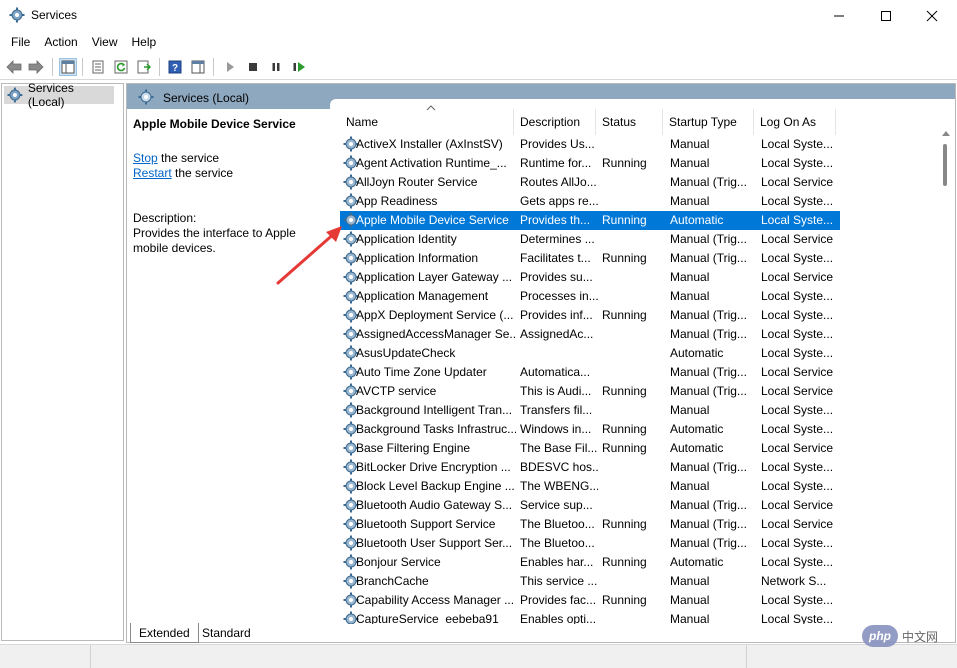 Image resolution: width=957 pixels, height=668 pixels. I want to click on forward-button, so click(36, 67).